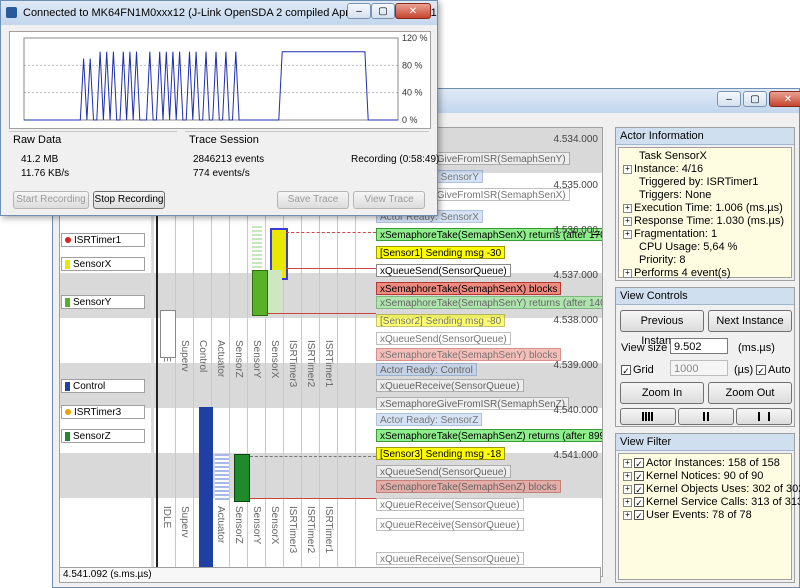 The image size is (800, 588). Describe the element at coordinates (103, 436) in the screenshot. I see `actor-label: SensorZ` at that location.